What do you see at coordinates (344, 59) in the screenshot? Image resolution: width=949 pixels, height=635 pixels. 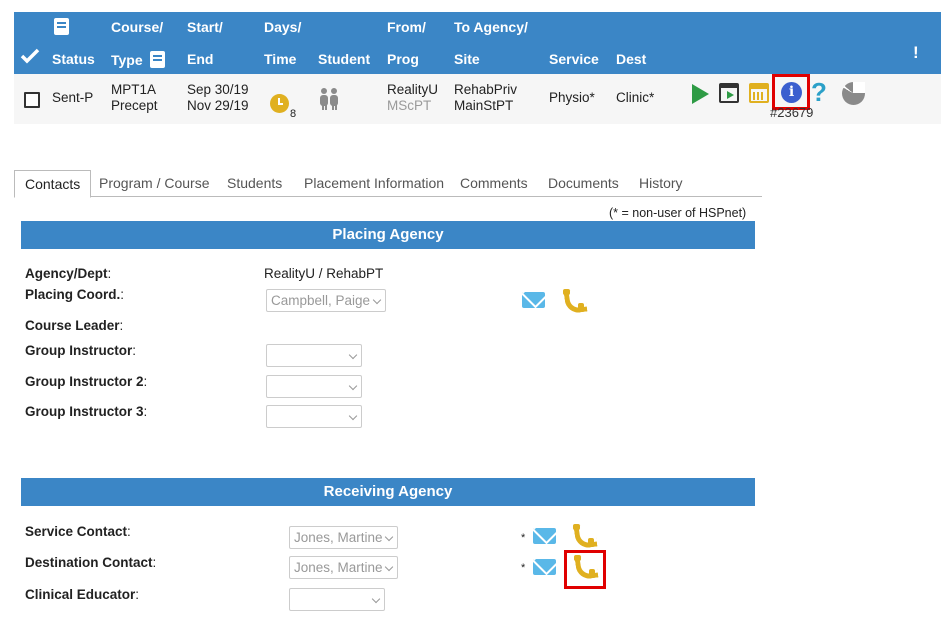 I see `col-student: Student` at bounding box center [344, 59].